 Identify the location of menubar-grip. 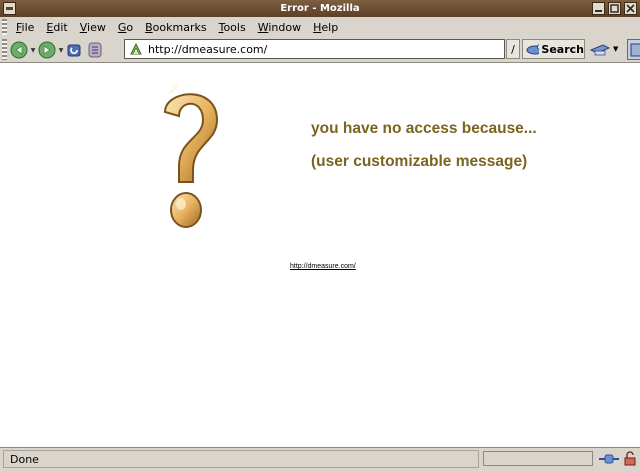
(4, 27).